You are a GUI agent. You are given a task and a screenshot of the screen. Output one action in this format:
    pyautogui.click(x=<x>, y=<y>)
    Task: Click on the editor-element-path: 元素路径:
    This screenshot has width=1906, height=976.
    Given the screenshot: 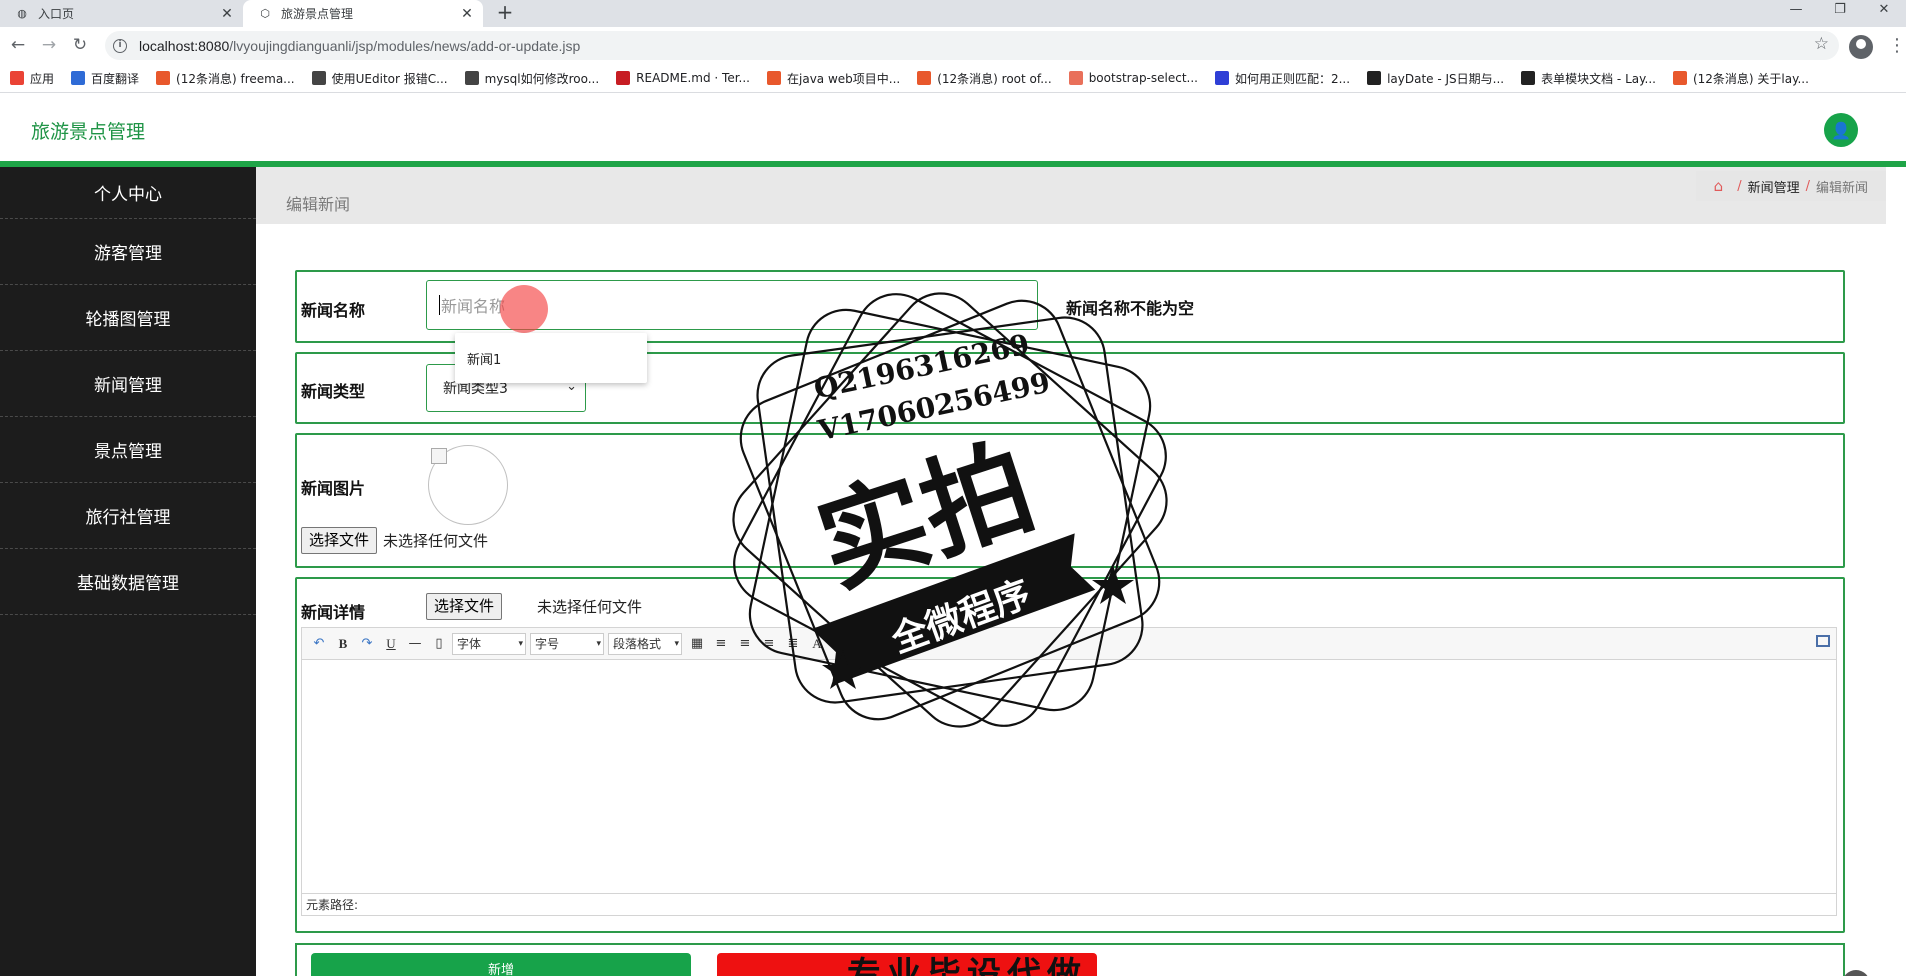 What is the action you would take?
    pyautogui.click(x=1069, y=904)
    